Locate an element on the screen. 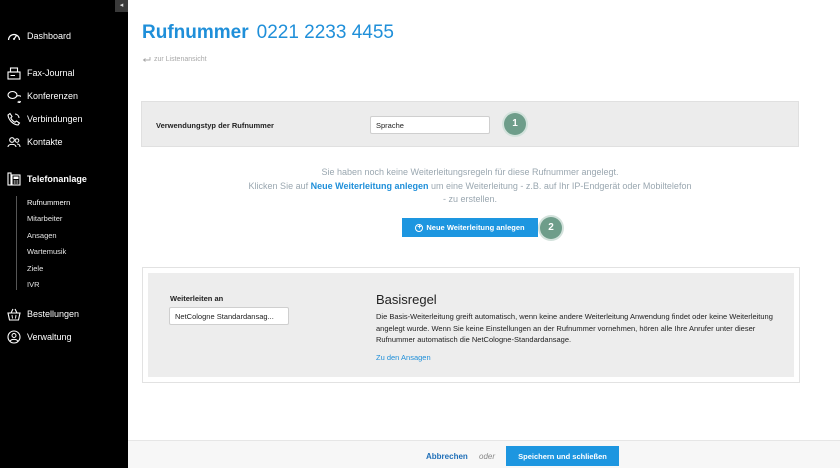 This screenshot has height=468, width=840. new-forwarding-button: + Neue Weiterleitung anlegen is located at coordinates (470, 227).